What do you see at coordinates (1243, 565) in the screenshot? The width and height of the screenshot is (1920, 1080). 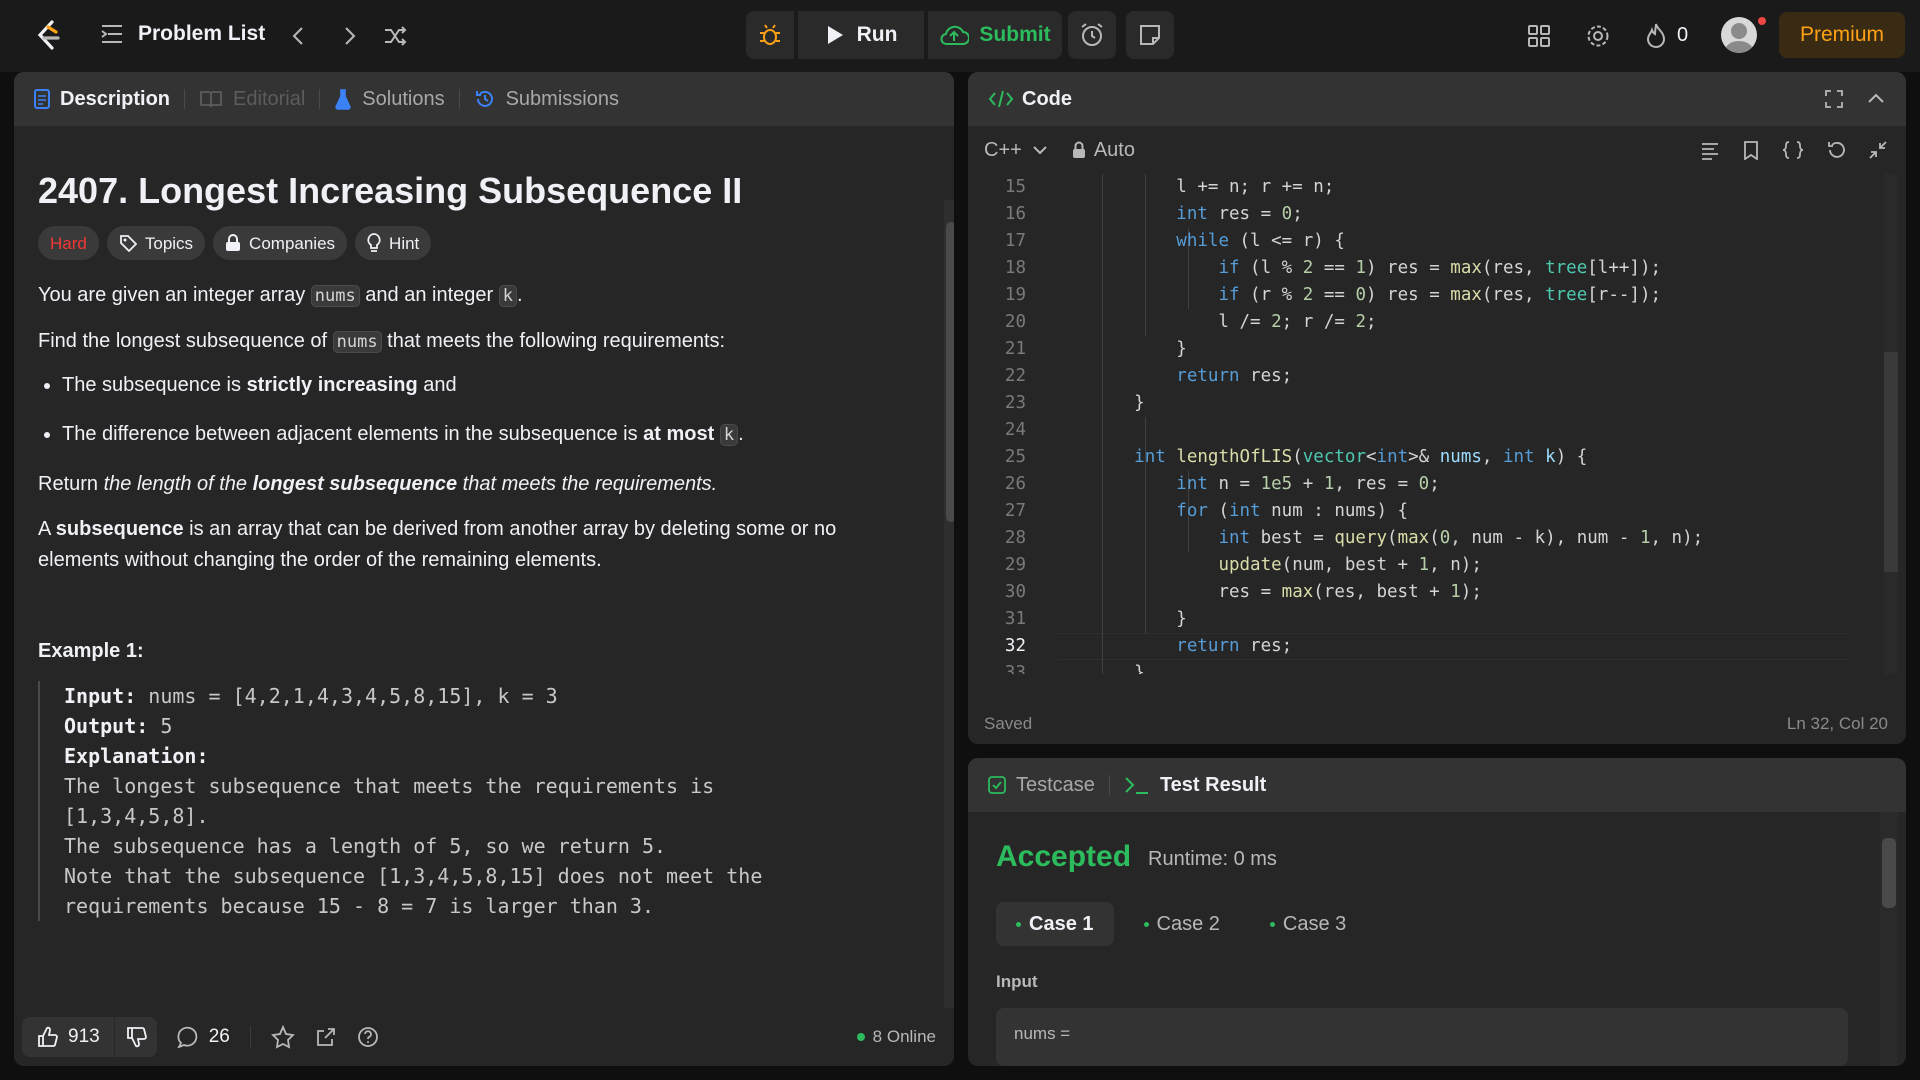 I see `code-line: 29 update(num, best + 1, n);` at bounding box center [1243, 565].